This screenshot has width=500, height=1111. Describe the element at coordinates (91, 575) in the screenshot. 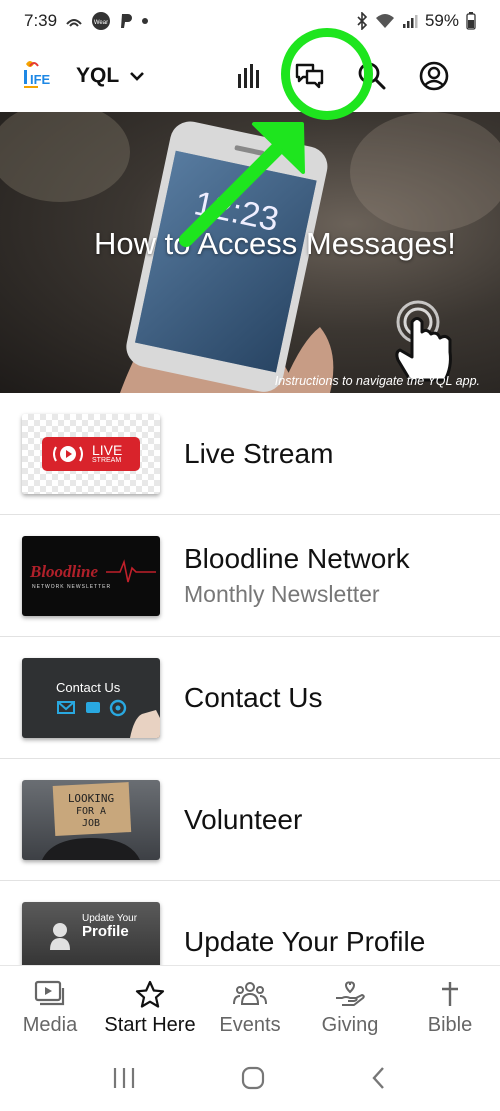

I see `bloodline-thumbnail: Bloodline NETWORK NEWSLETTER` at that location.